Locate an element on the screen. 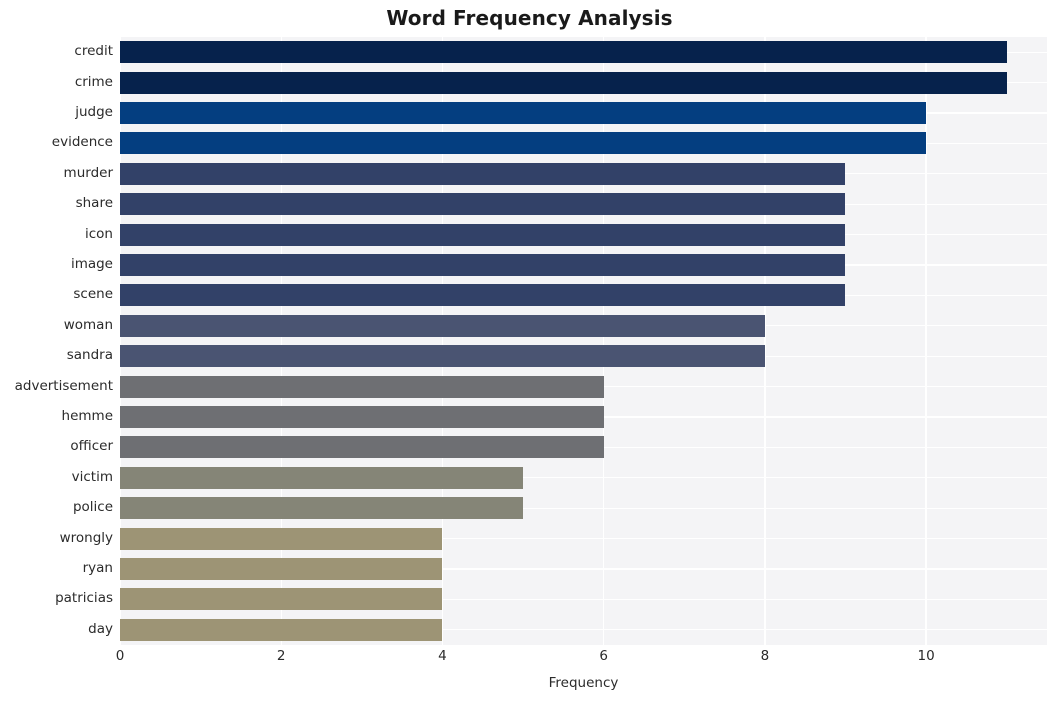 This screenshot has width=1059, height=701. x-tick-label: 4 is located at coordinates (442, 656).